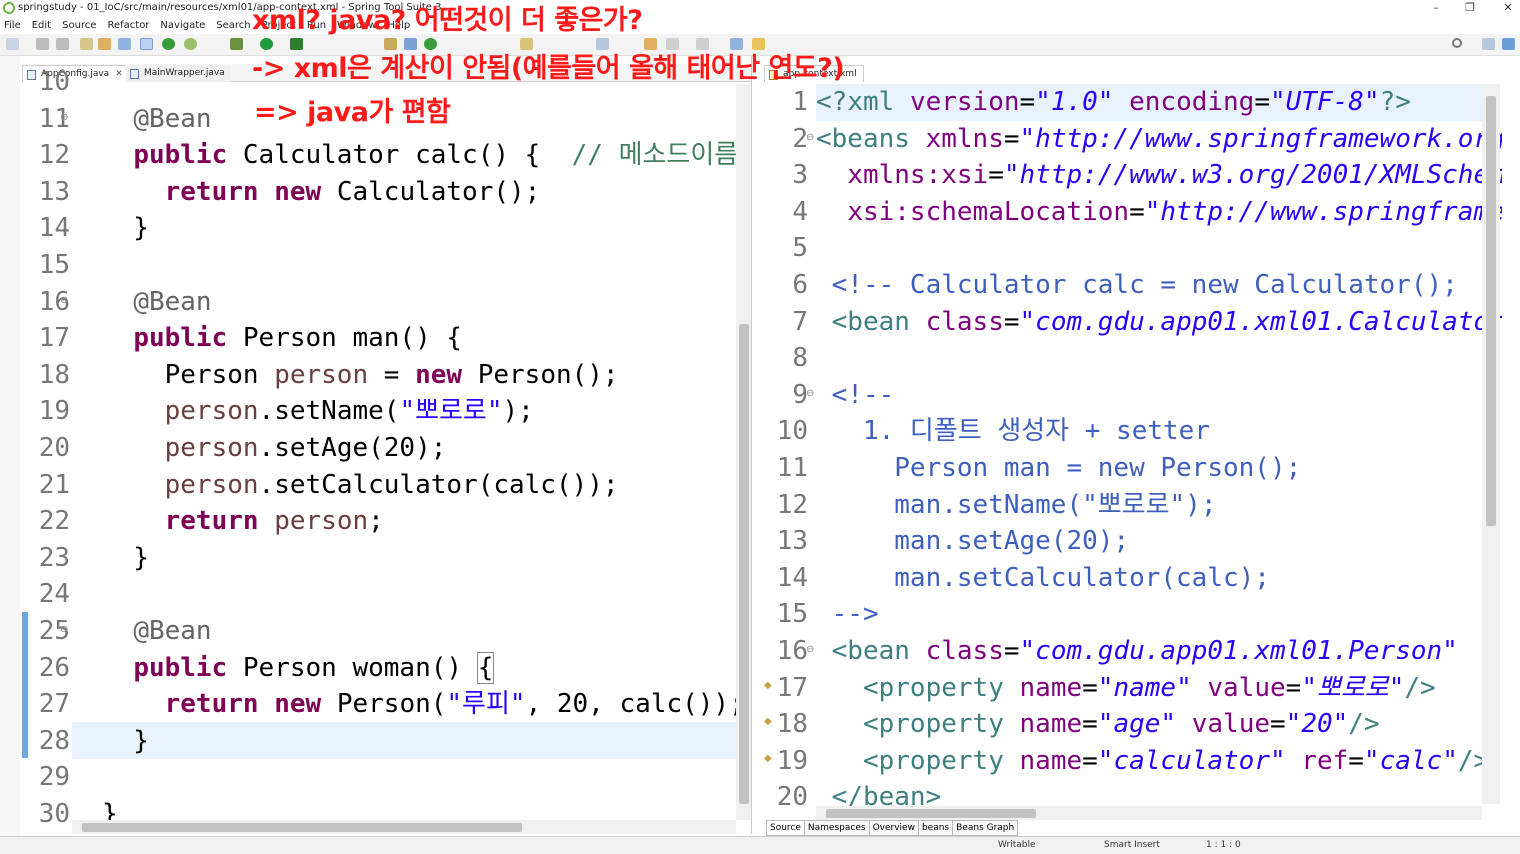 Image resolution: width=1520 pixels, height=854 pixels. I want to click on menu-search: Search, so click(233, 25).